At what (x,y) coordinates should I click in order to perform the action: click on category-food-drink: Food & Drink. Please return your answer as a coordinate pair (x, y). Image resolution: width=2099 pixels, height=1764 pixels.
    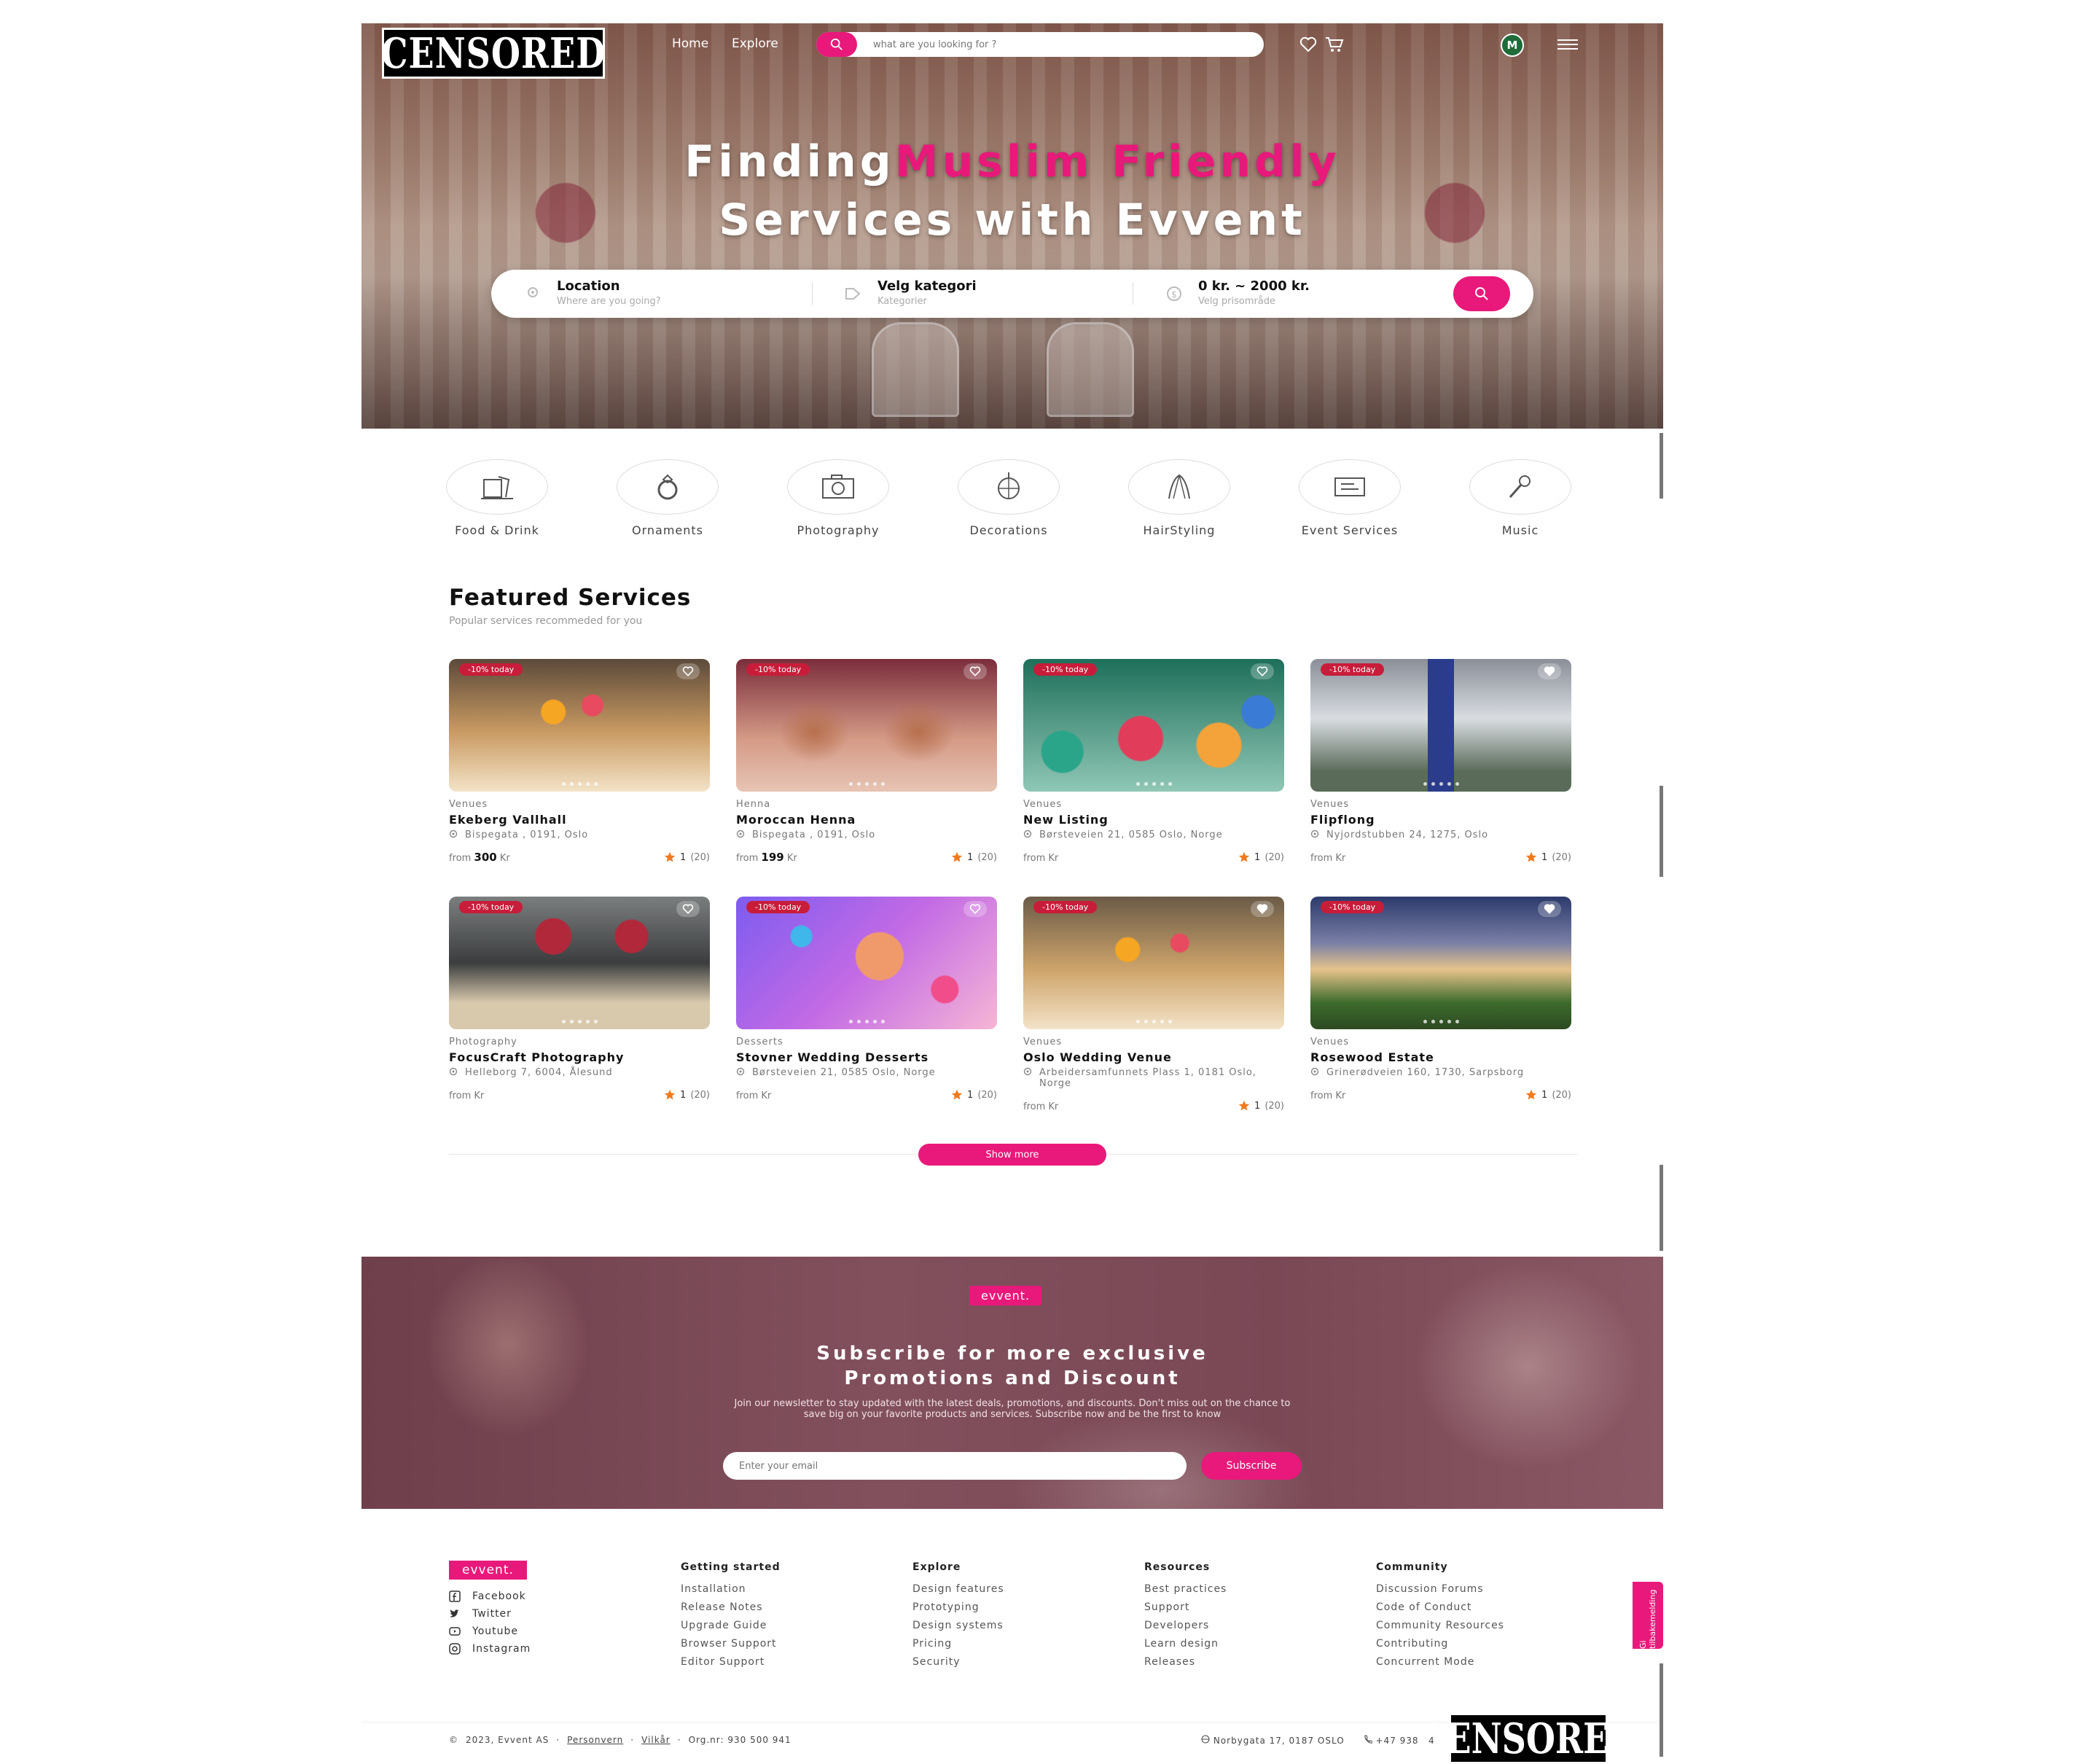
    Looking at the image, I should click on (497, 498).